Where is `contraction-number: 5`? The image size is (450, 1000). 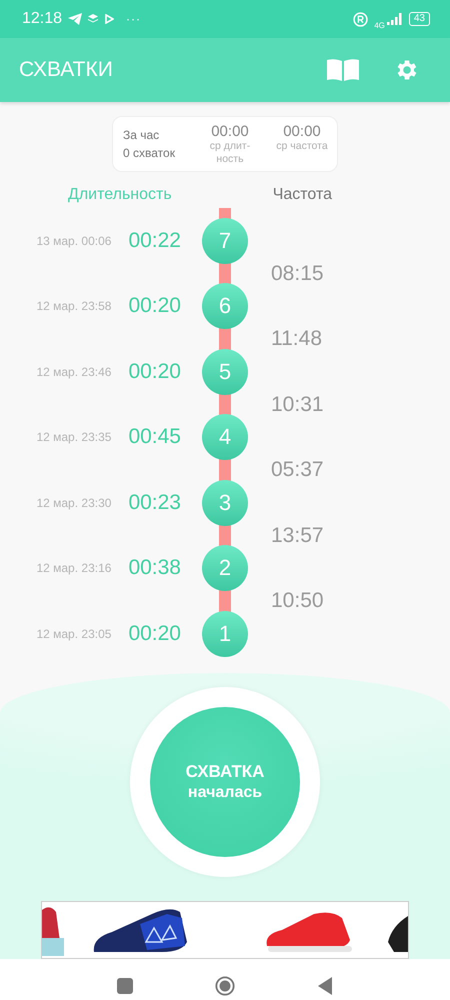 contraction-number: 5 is located at coordinates (225, 371).